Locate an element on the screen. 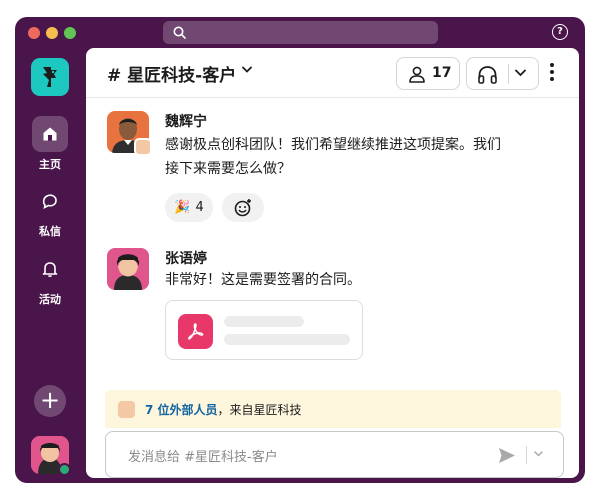  bell-icon is located at coordinates (50, 269).